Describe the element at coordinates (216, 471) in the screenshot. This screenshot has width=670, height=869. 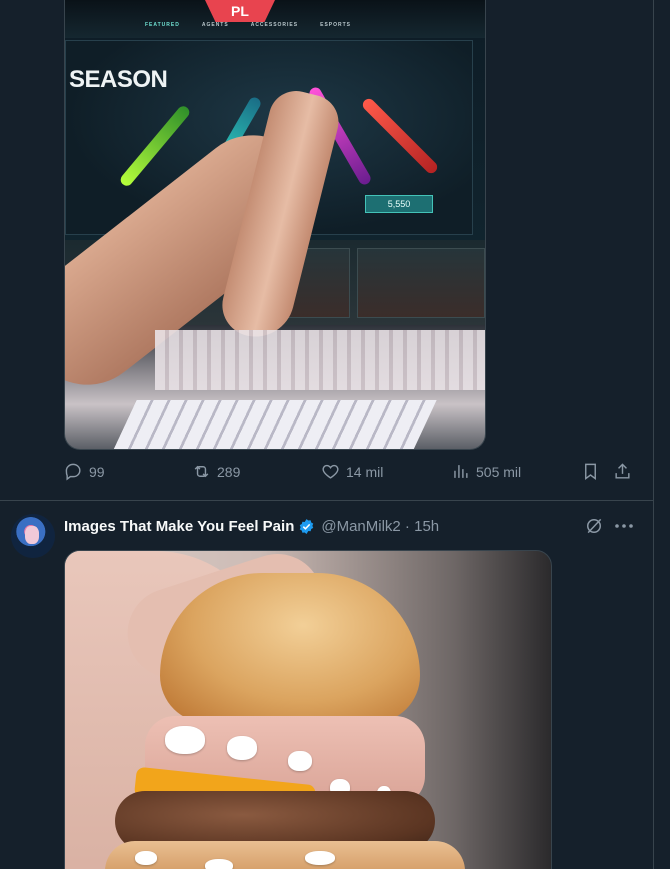
I see `repost-button: 289` at that location.